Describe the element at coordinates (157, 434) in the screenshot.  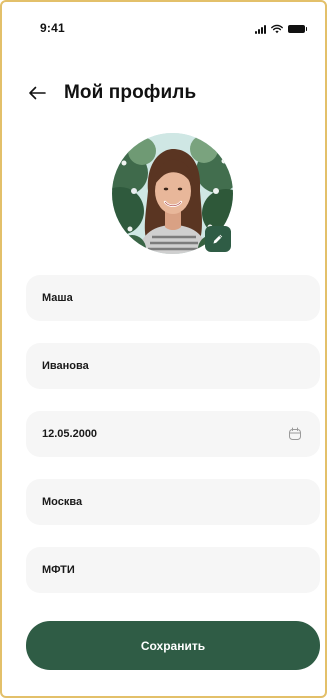
I see `birth-date-input` at that location.